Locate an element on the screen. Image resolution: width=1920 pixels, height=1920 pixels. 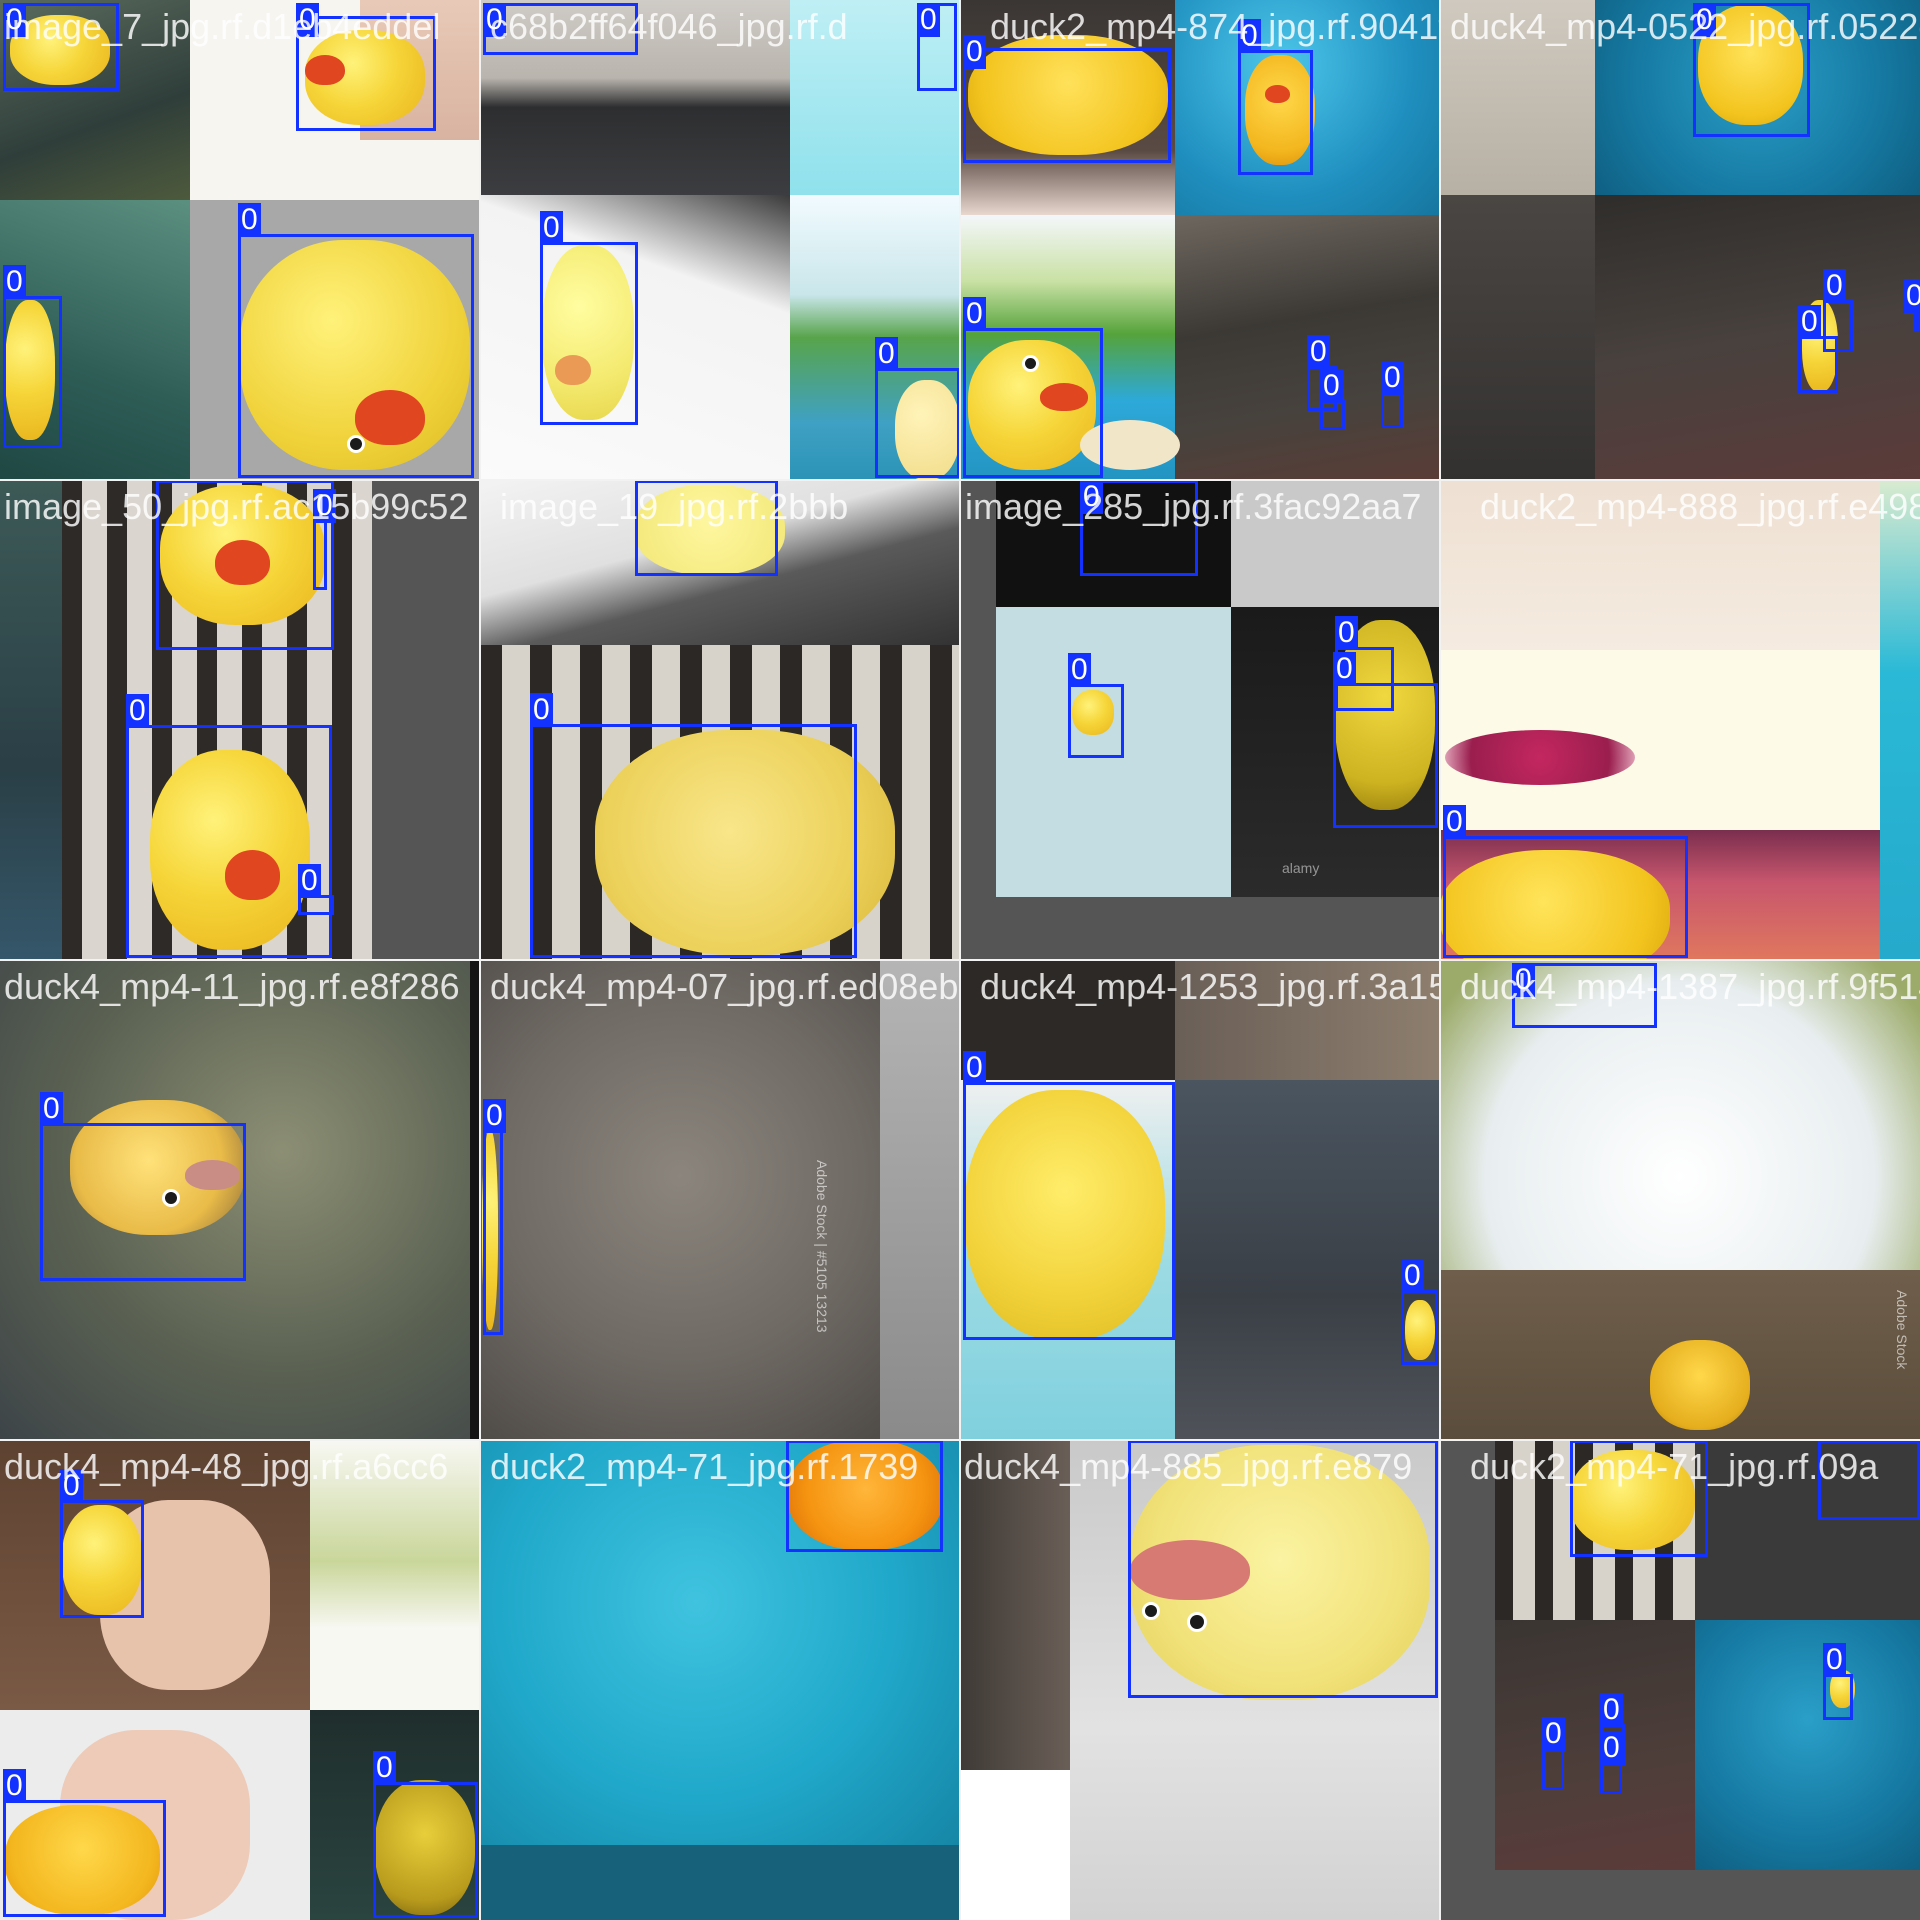
mosaic-tile-3: 0 0 0 0 0 0 duck2_mp4-874_jpg.rf.9041fc3 is located at coordinates (1200, 240).